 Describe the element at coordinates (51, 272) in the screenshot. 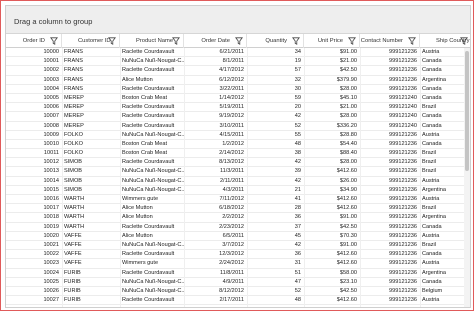

I see `cell-order-id: 10024` at that location.